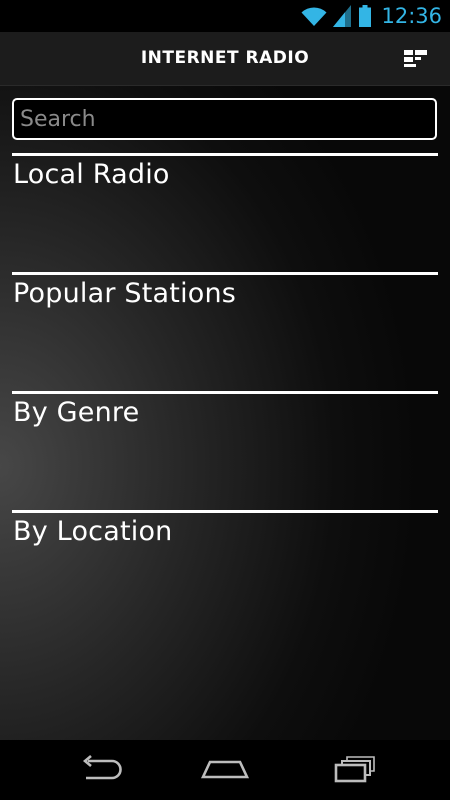  What do you see at coordinates (416, 59) in the screenshot?
I see `view-toggle-button` at bounding box center [416, 59].